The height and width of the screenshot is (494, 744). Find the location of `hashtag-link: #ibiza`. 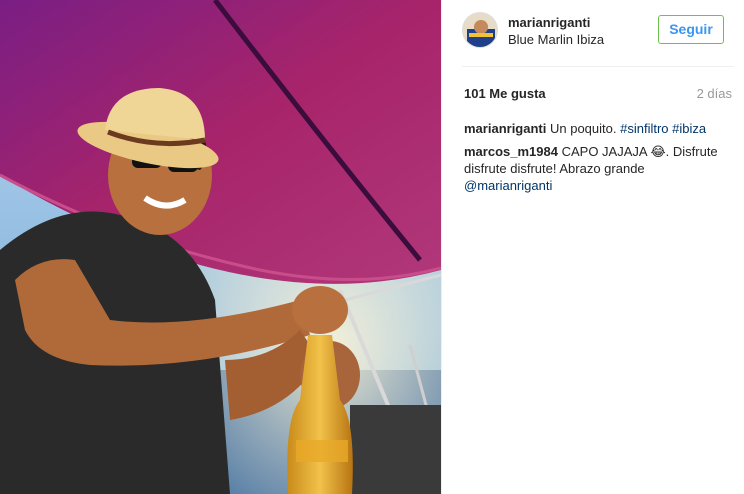

hashtag-link: #ibiza is located at coordinates (689, 128).